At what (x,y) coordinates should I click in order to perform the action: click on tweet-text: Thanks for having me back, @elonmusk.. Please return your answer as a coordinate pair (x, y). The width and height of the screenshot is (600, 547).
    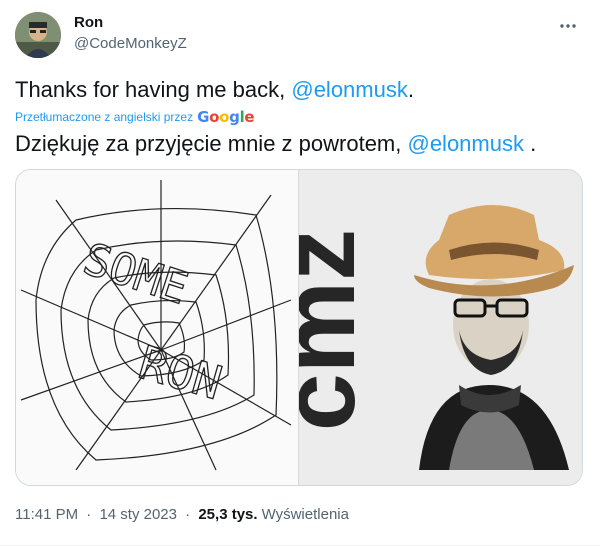
    Looking at the image, I should click on (214, 90).